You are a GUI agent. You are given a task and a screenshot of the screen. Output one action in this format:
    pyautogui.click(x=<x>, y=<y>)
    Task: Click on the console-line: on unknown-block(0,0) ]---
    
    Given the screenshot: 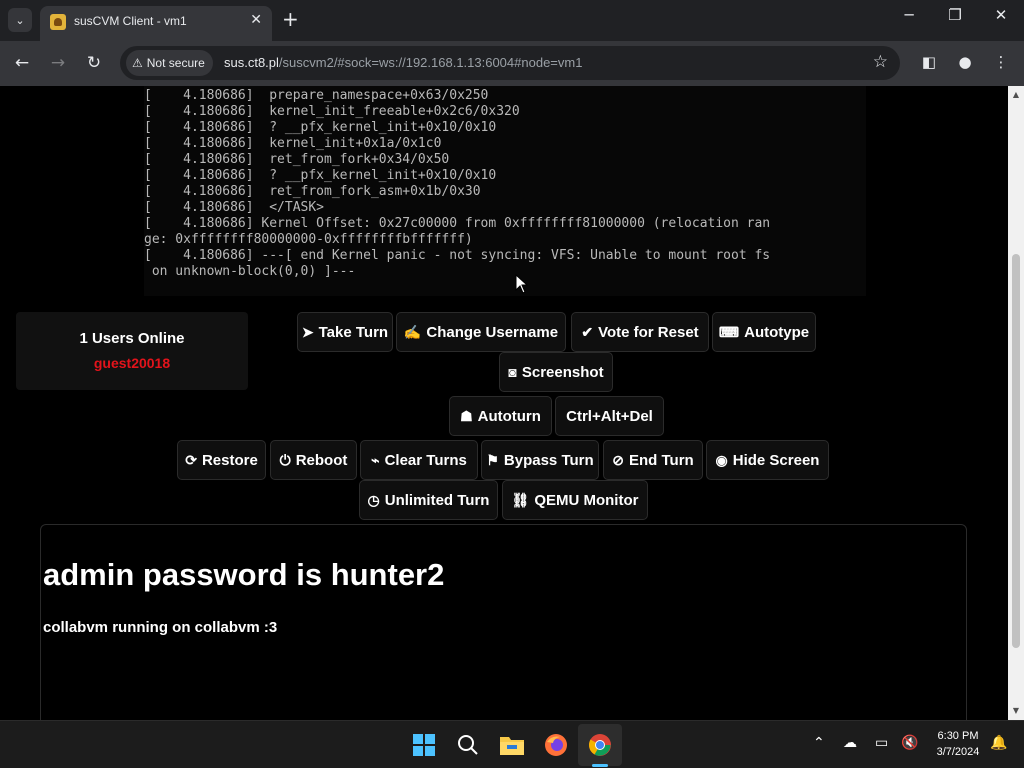 What is the action you would take?
    pyautogui.click(x=250, y=271)
    